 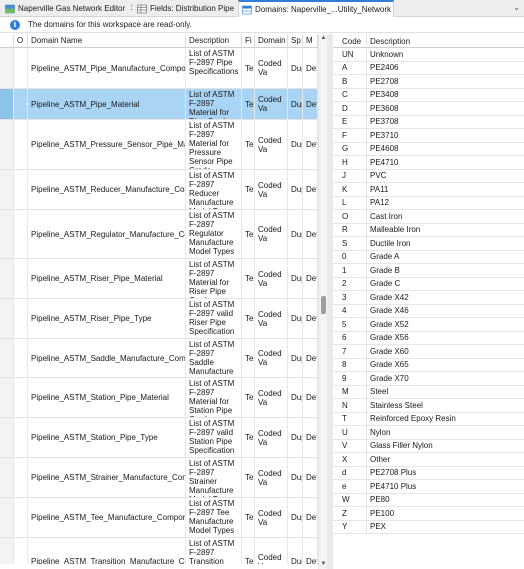 What do you see at coordinates (322, 301) in the screenshot?
I see `domains-vertical-scrollbar: ▲ ▼` at bounding box center [322, 301].